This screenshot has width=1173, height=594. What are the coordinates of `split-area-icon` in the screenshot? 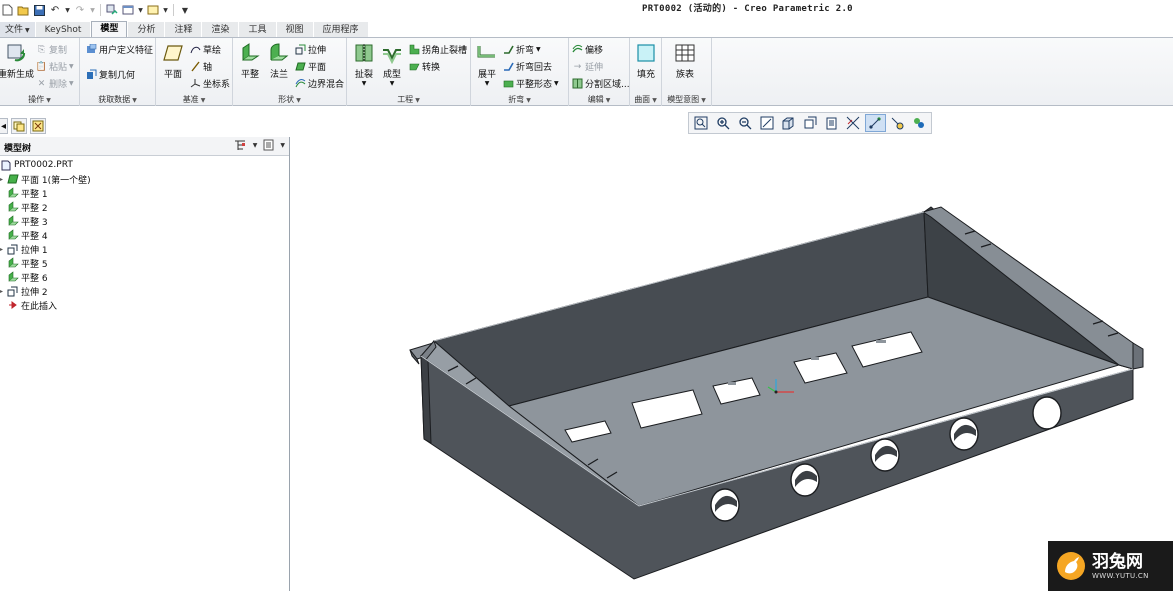 It's located at (577, 83).